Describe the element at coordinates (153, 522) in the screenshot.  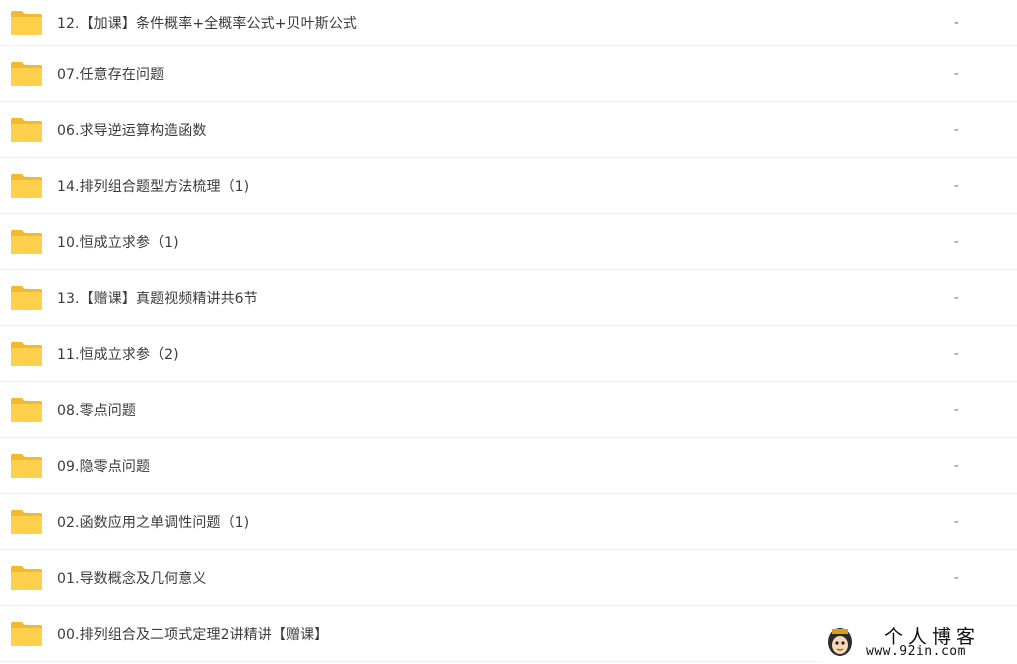
I see `file-name: 02.函数应用之单调性问题（1)` at that location.